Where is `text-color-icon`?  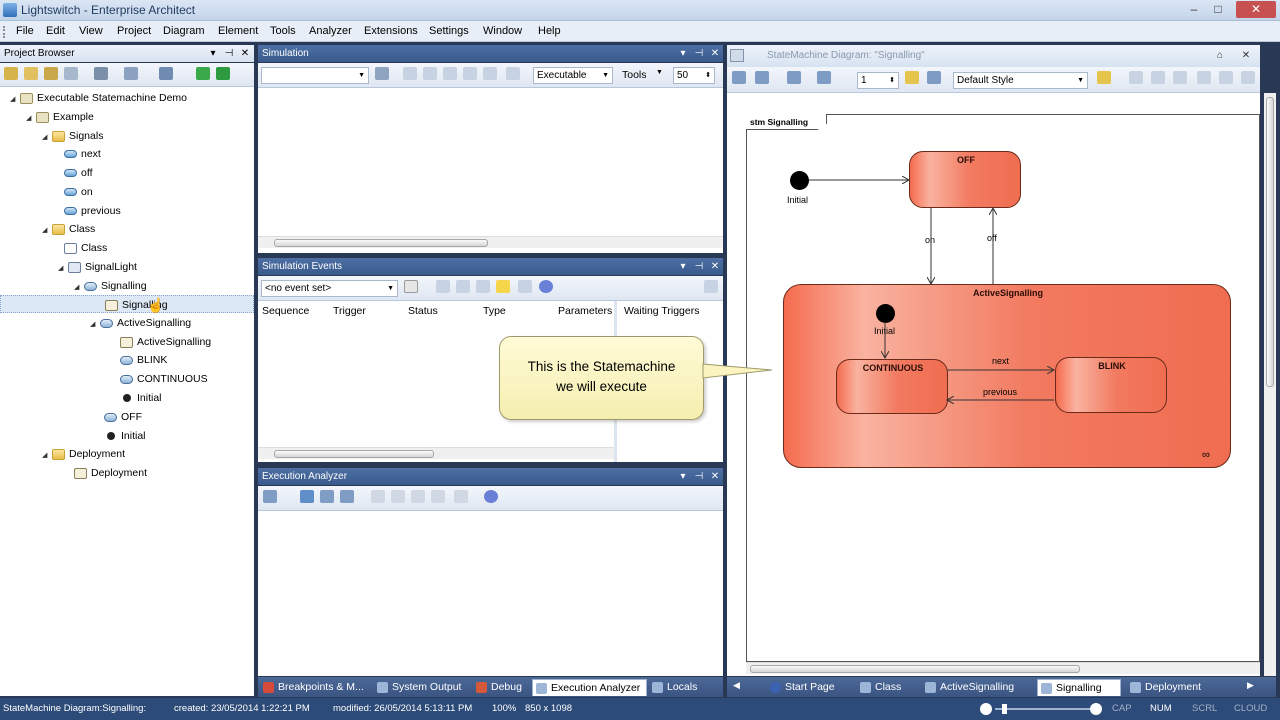 text-color-icon is located at coordinates (762, 77).